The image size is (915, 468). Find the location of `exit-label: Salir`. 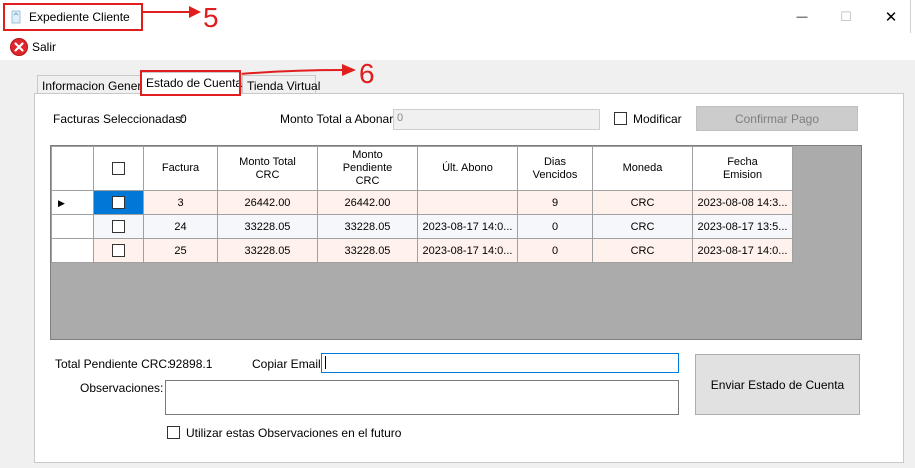

exit-label: Salir is located at coordinates (44, 47).